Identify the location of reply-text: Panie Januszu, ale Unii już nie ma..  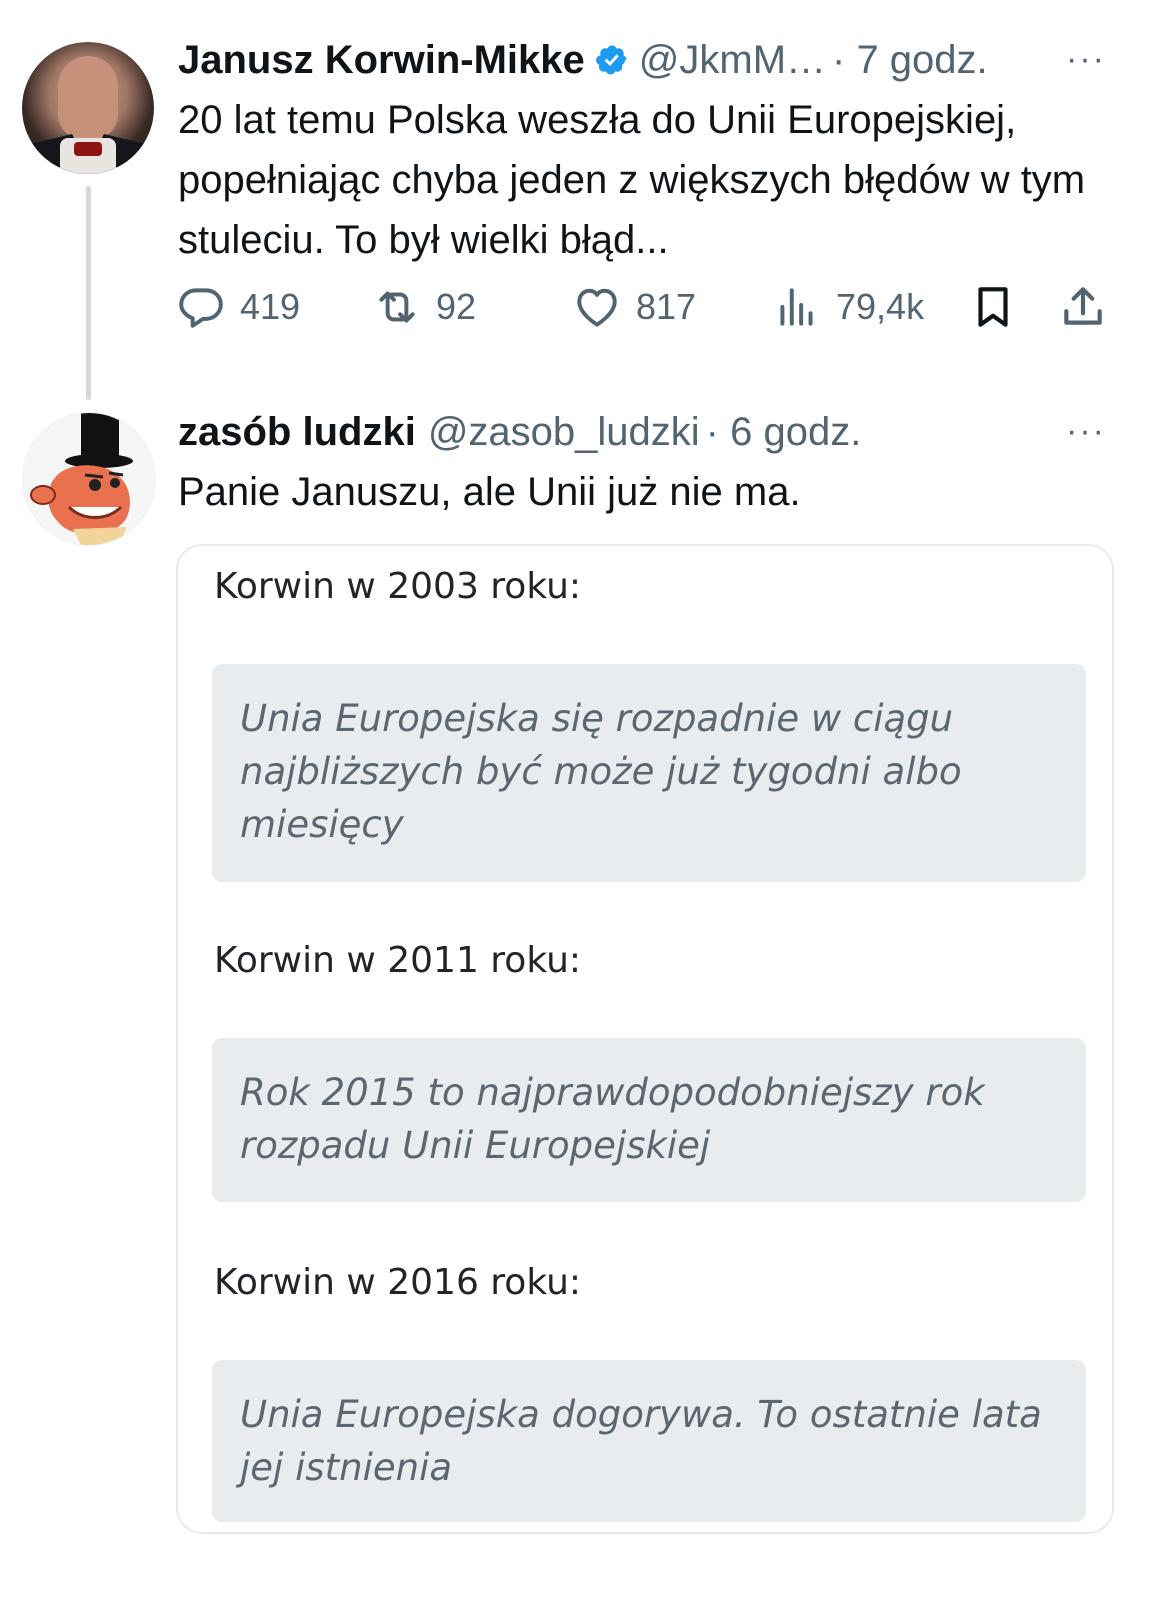
(489, 492).